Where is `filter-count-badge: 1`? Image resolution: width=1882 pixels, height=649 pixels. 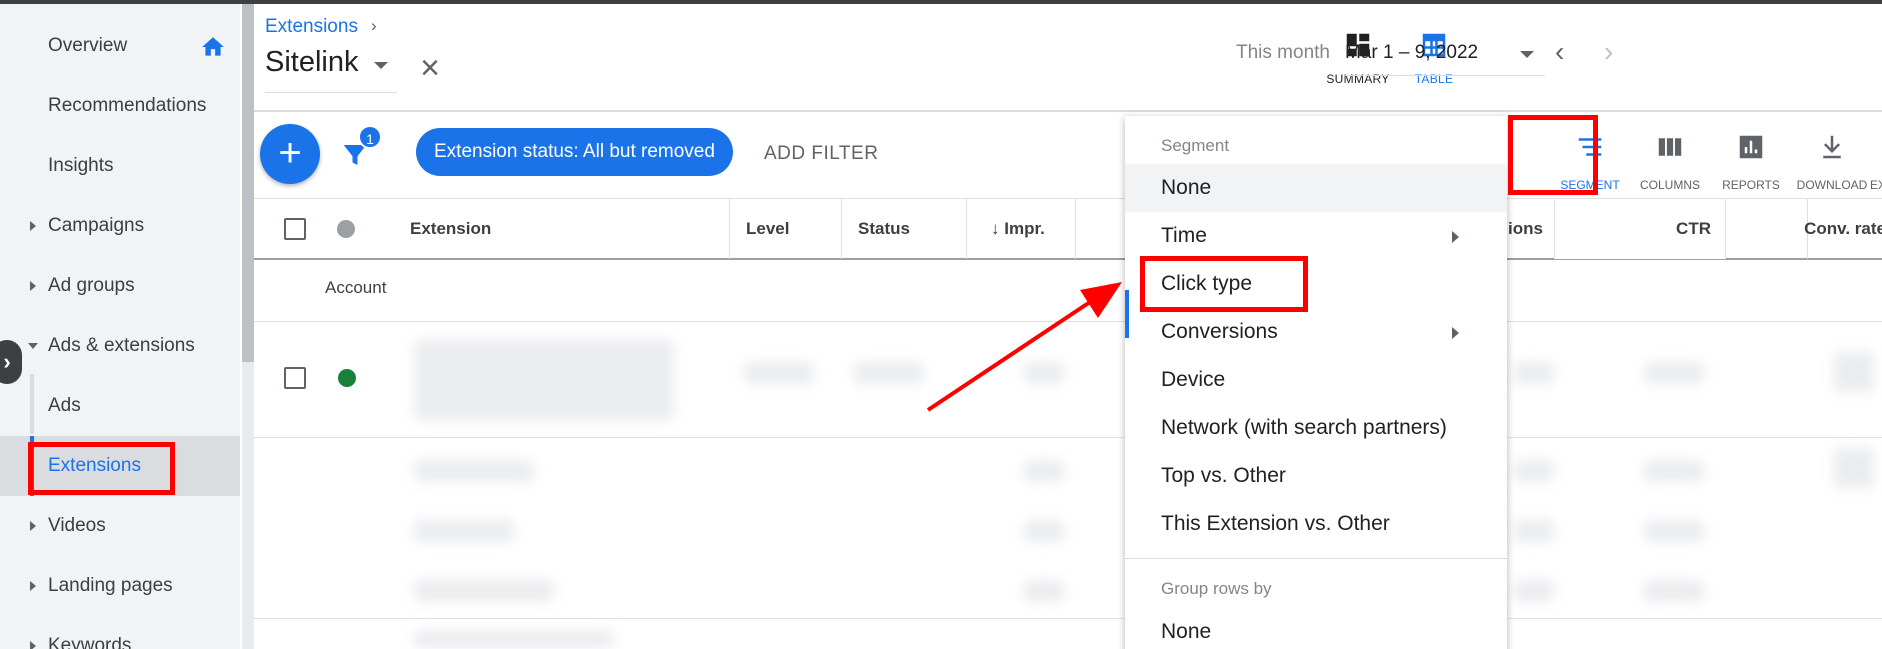 filter-count-badge: 1 is located at coordinates (370, 137).